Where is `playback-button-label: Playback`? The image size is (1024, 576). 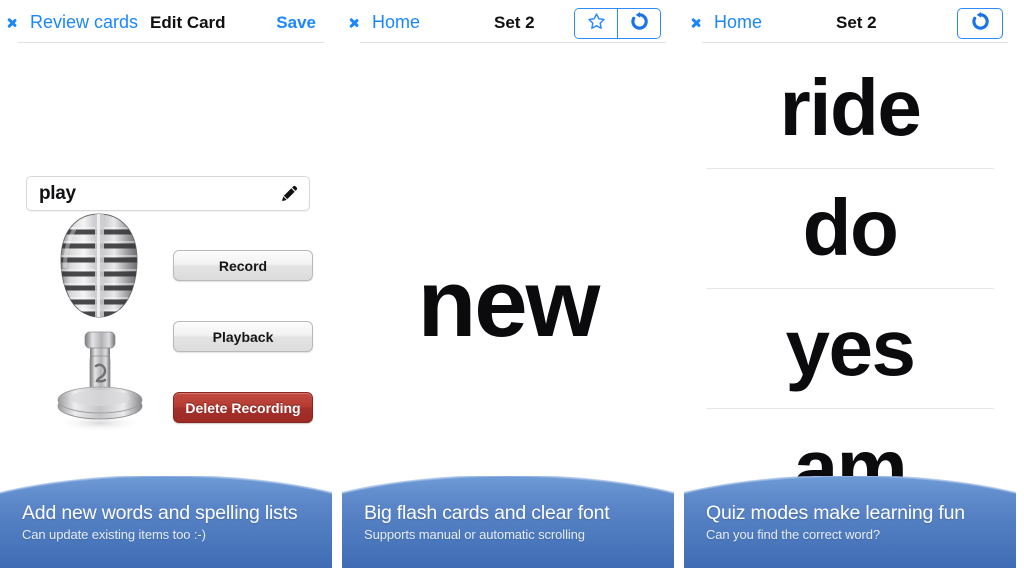
playback-button-label: Playback is located at coordinates (243, 336).